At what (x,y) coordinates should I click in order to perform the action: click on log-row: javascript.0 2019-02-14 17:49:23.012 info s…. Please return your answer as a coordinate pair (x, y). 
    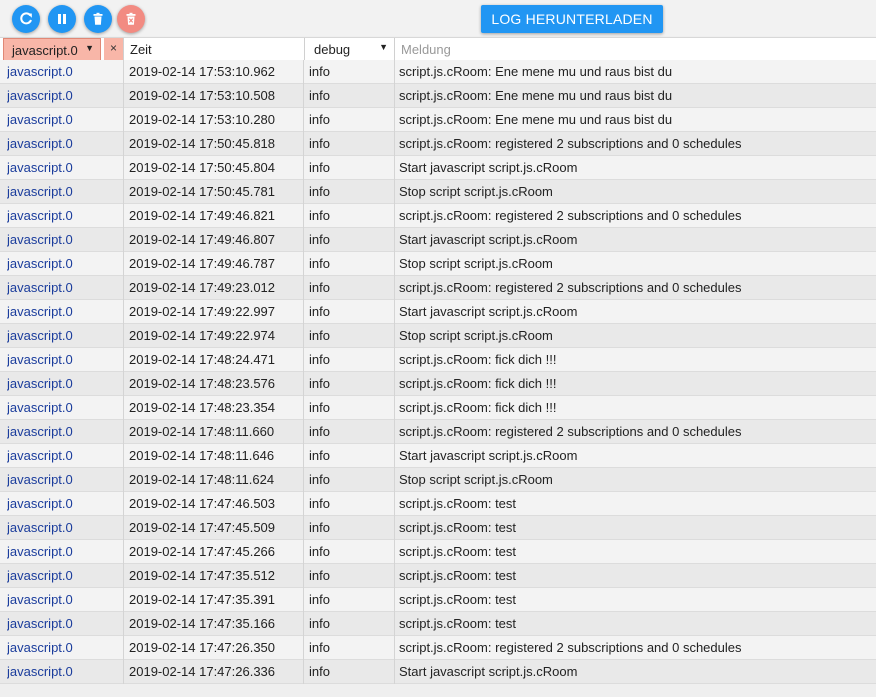
    Looking at the image, I should click on (438, 288).